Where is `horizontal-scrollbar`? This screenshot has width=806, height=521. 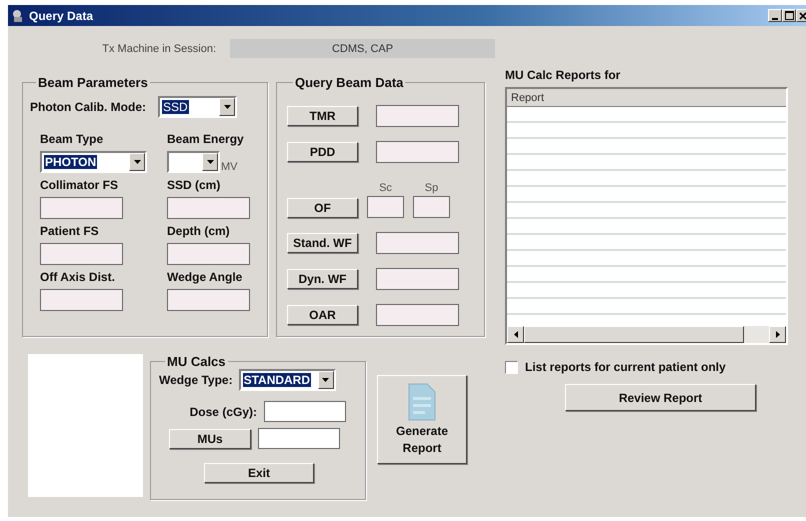 horizontal-scrollbar is located at coordinates (646, 334).